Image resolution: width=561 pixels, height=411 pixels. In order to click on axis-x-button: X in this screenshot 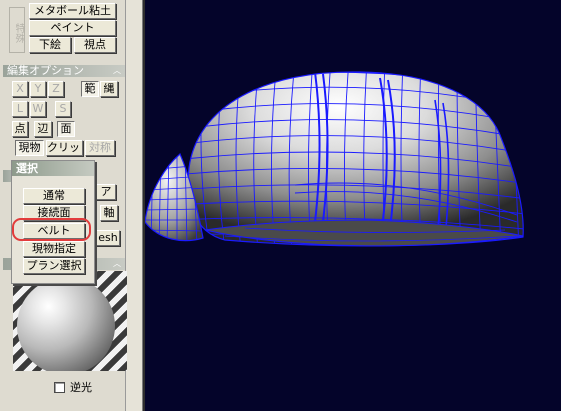, I will do `click(20, 89)`.